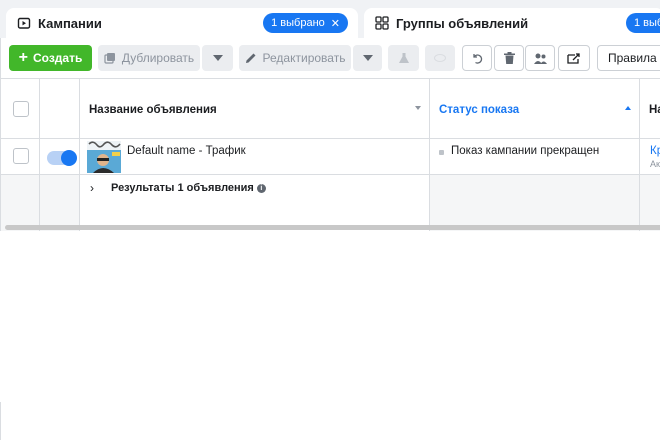 Image resolution: width=660 pixels, height=440 pixels. I want to click on header-toggle-cell, so click(60, 109).